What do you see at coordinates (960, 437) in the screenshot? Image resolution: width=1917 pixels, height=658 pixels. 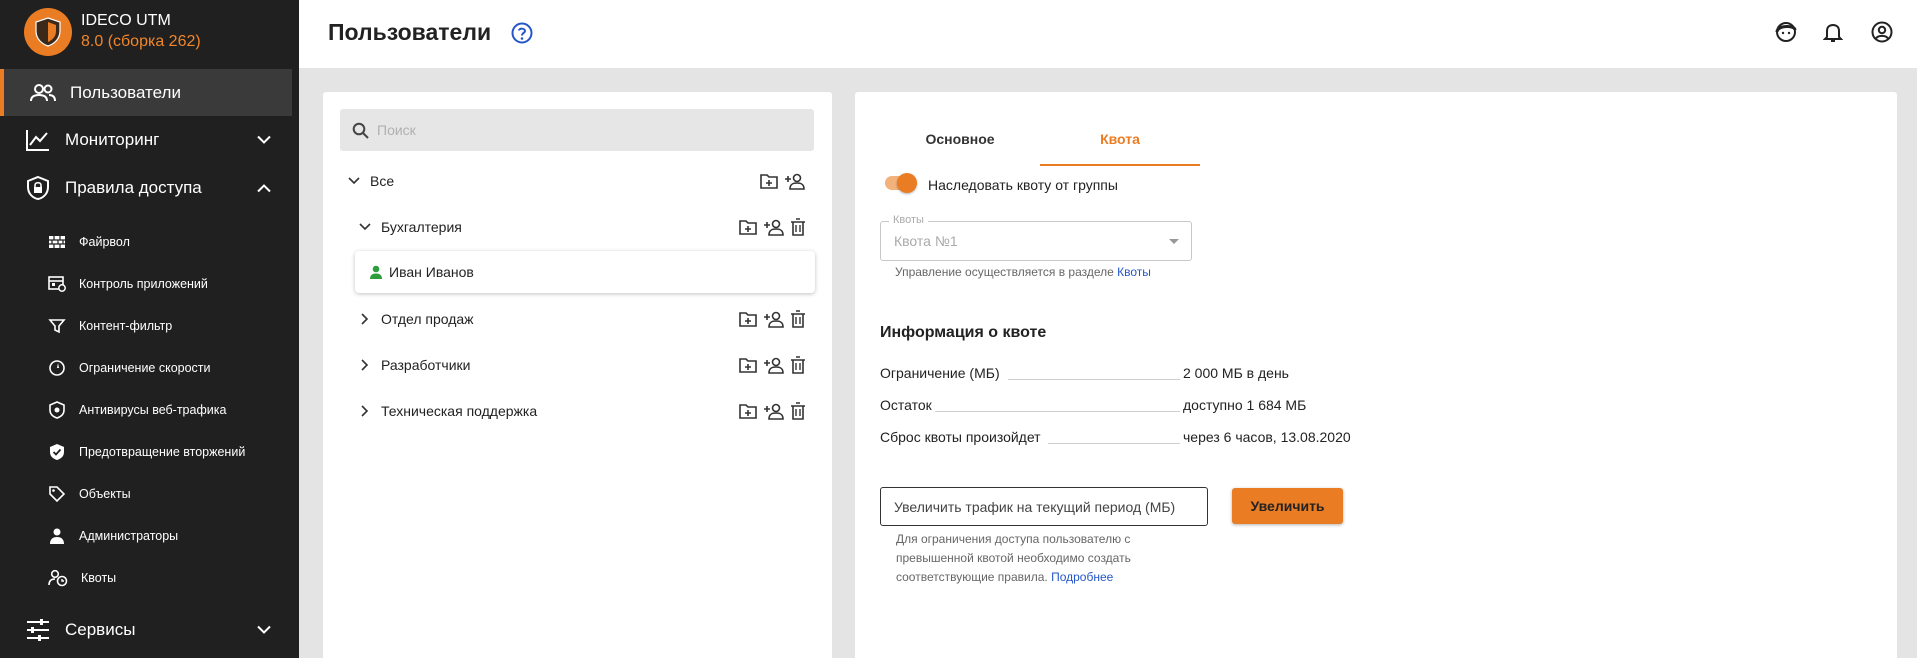 I see `quota-info-key: Сброс квоты произойдет` at bounding box center [960, 437].